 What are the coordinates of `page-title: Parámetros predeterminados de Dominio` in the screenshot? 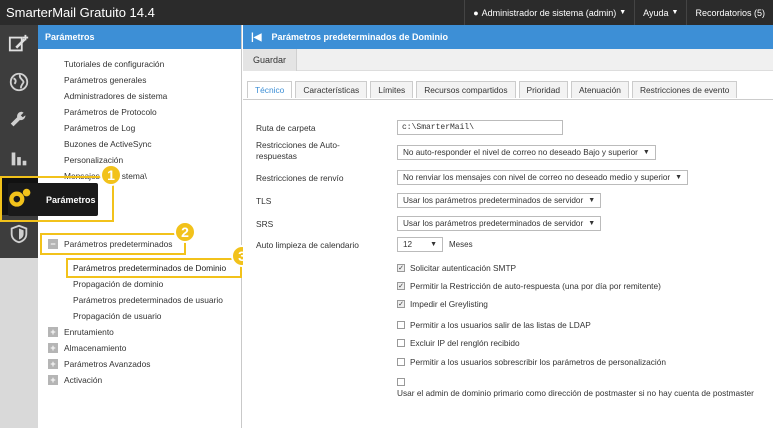 It's located at (360, 37).